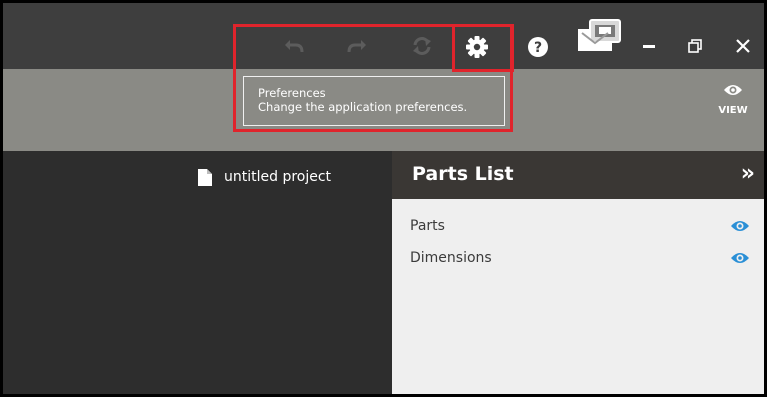 The image size is (767, 397). What do you see at coordinates (743, 46) in the screenshot?
I see `close-icon` at bounding box center [743, 46].